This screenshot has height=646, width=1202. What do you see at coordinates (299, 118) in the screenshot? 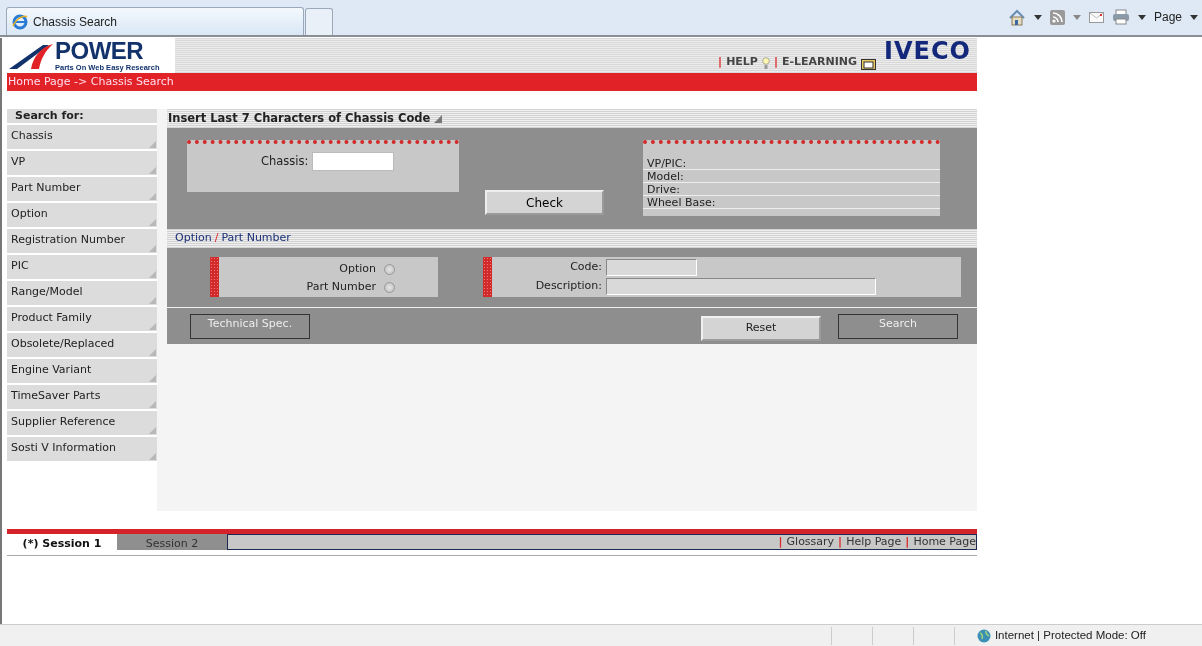
I see `section-title: Insert Last 7 Characters of Chassis Code` at bounding box center [299, 118].